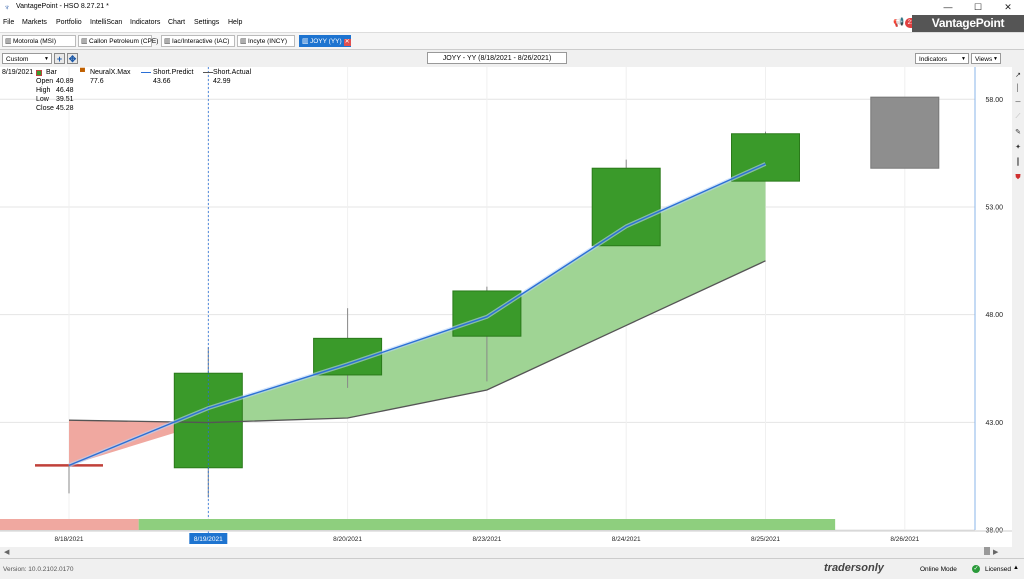  I want to click on forecast-bar, so click(905, 132).